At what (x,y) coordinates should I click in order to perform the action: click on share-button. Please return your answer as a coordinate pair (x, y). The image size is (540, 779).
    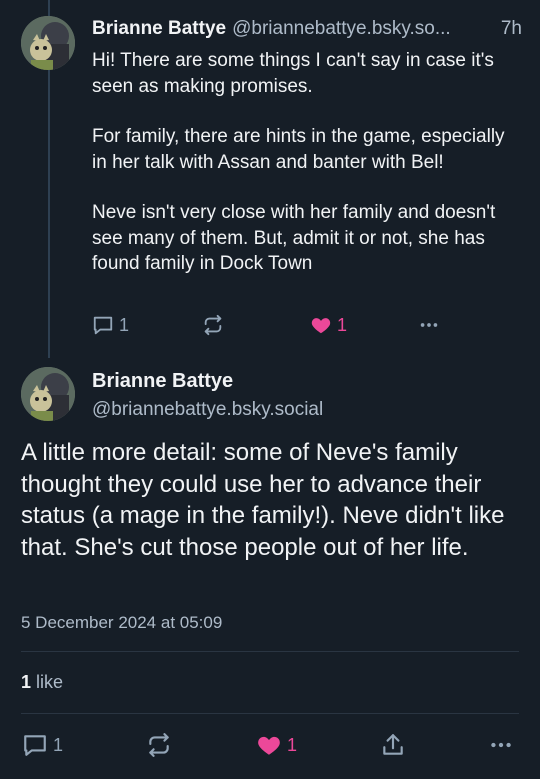
    Looking at the image, I should click on (393, 745).